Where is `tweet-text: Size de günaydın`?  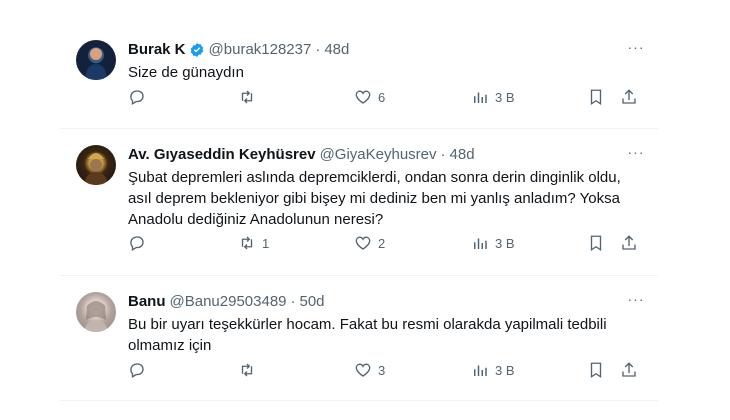
tweet-text: Size de günaydın is located at coordinates (186, 72).